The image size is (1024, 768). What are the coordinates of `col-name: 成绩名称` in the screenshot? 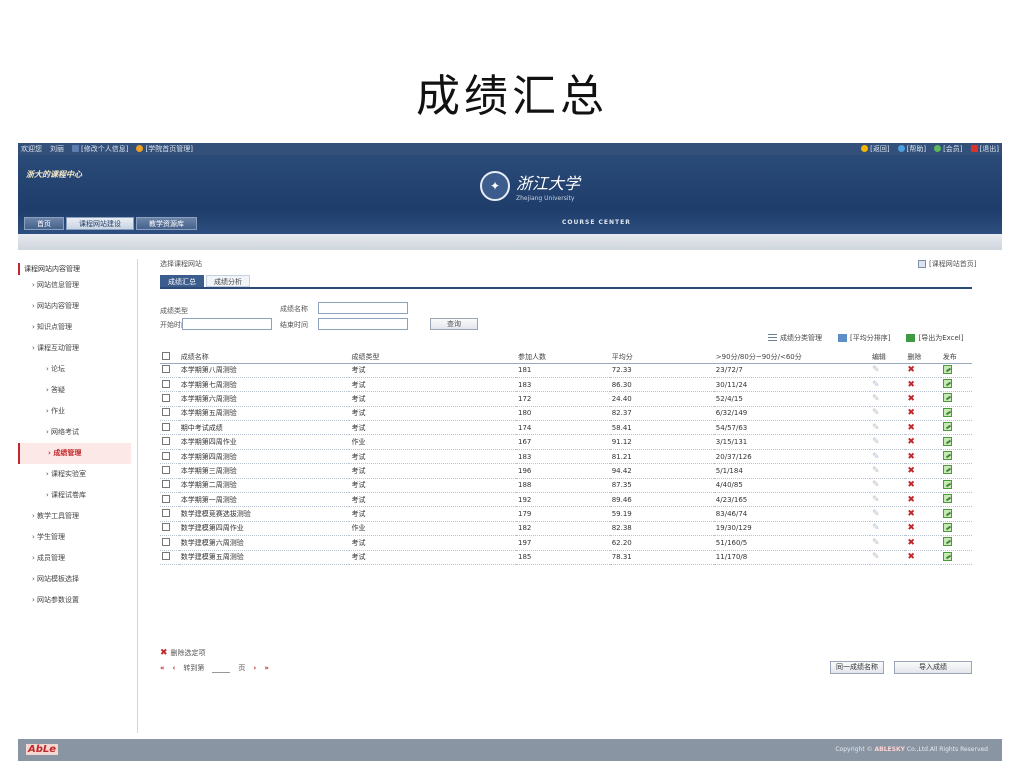 It's located at (264, 357).